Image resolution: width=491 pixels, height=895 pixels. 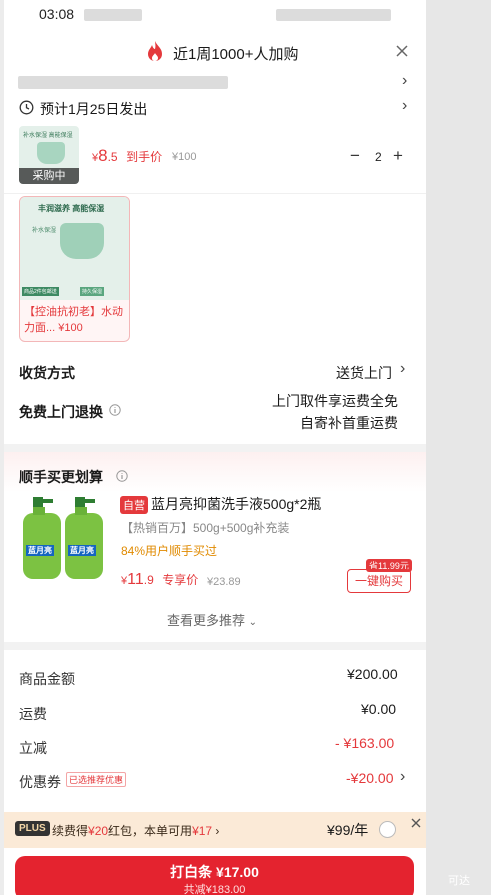 I want to click on variant-img-note: 补水保湿, so click(x=44, y=231).